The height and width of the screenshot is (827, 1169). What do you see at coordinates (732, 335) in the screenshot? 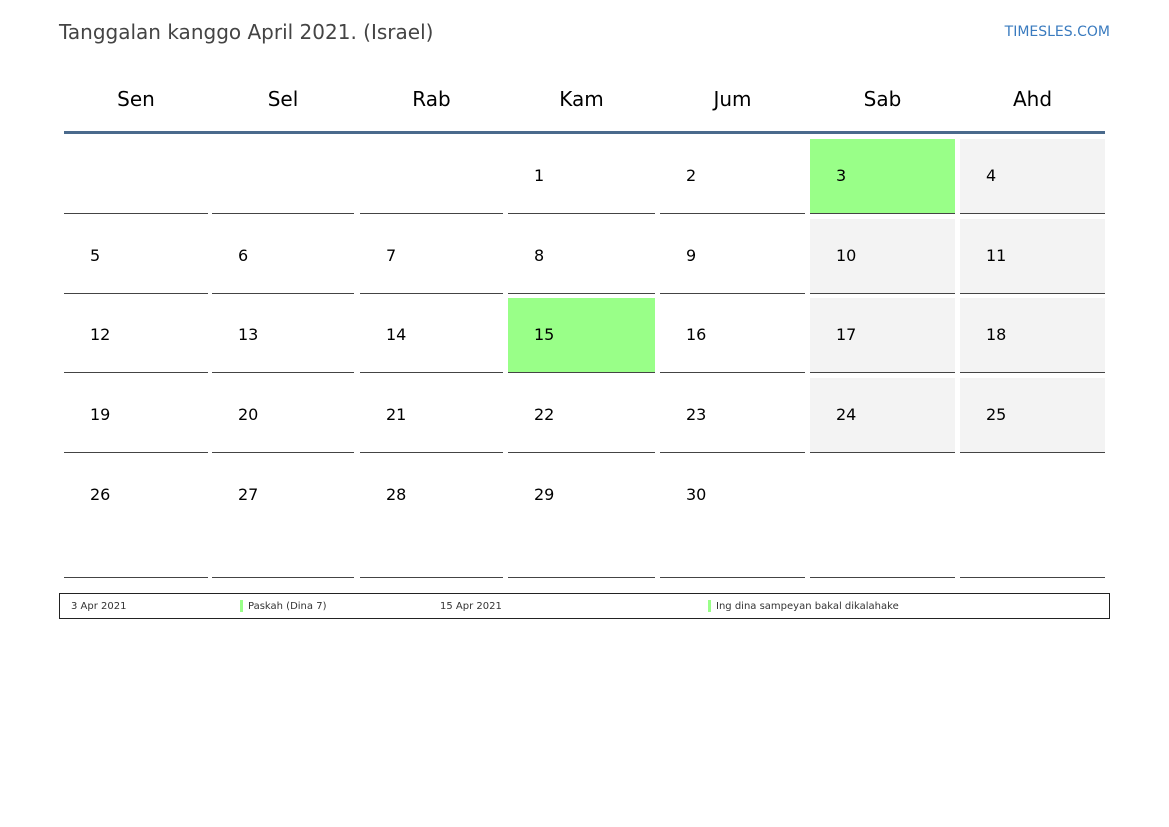
I see `calendar-day-cell: 16` at bounding box center [732, 335].